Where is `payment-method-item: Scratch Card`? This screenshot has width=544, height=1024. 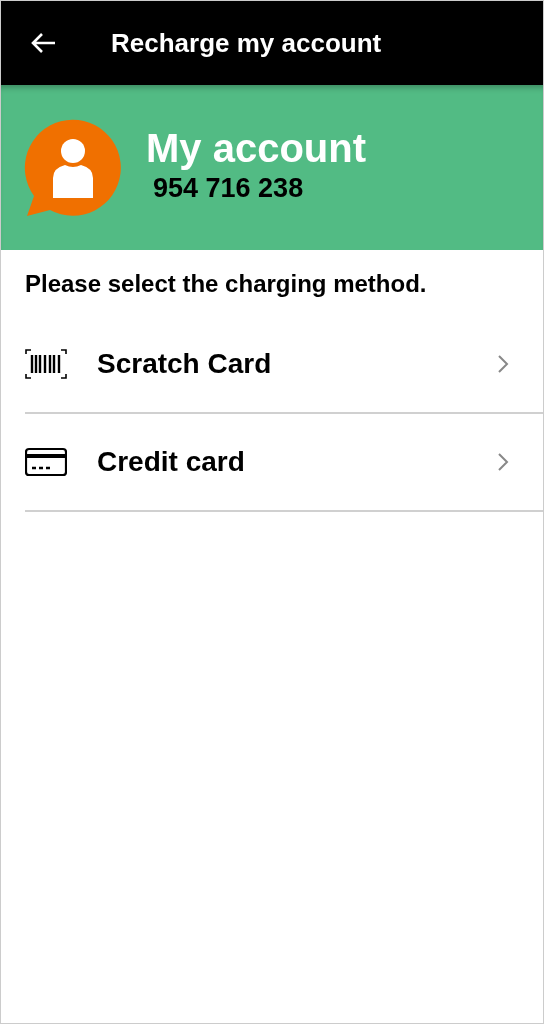
payment-method-item: Scratch Card is located at coordinates (284, 365).